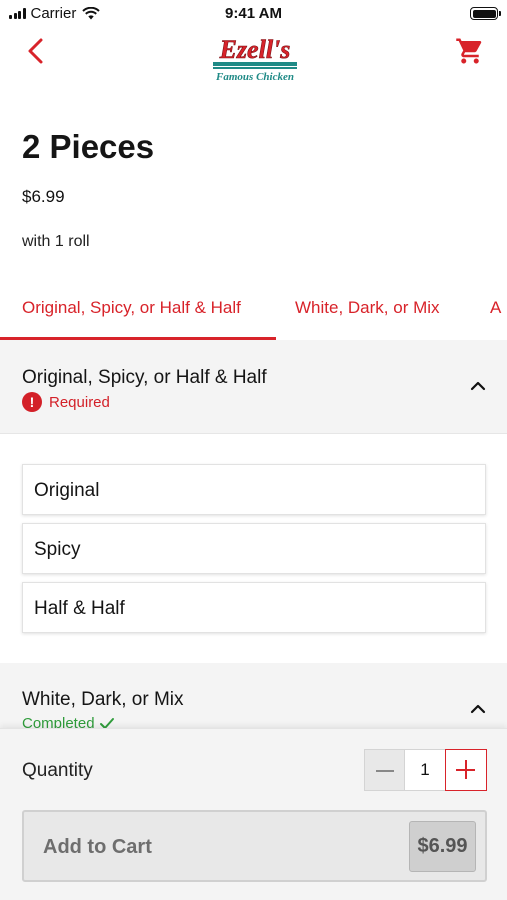  I want to click on alert-circle-icon: !, so click(32, 402).